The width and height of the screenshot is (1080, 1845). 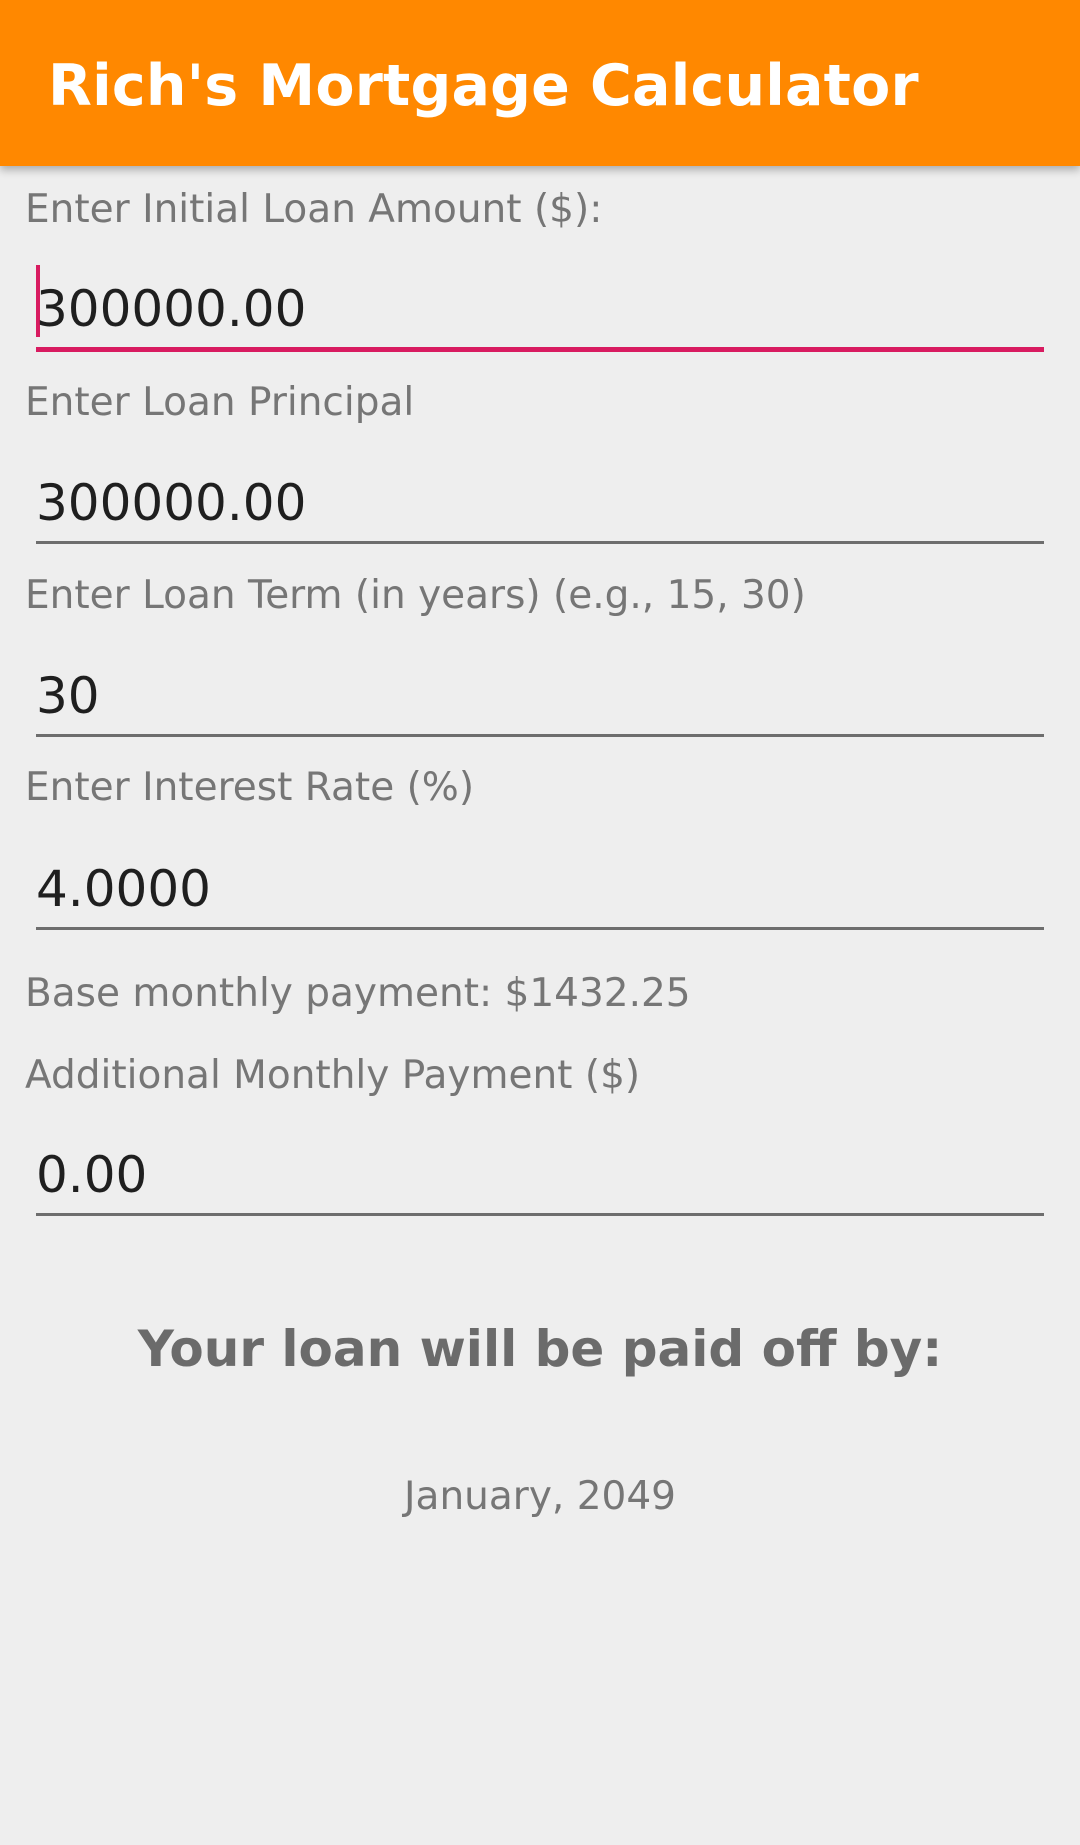 What do you see at coordinates (220, 402) in the screenshot?
I see `loan-principal-label: Enter Loan Principal` at bounding box center [220, 402].